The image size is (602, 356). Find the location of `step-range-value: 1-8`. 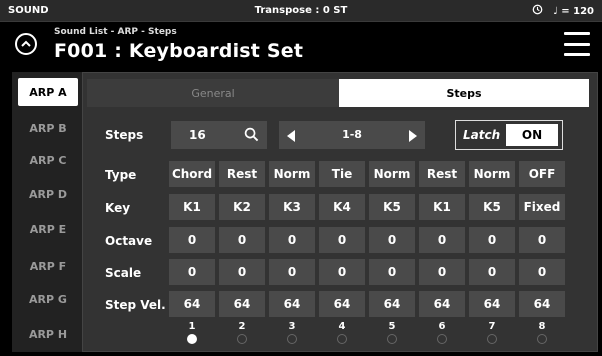

step-range-value: 1-8 is located at coordinates (352, 134).